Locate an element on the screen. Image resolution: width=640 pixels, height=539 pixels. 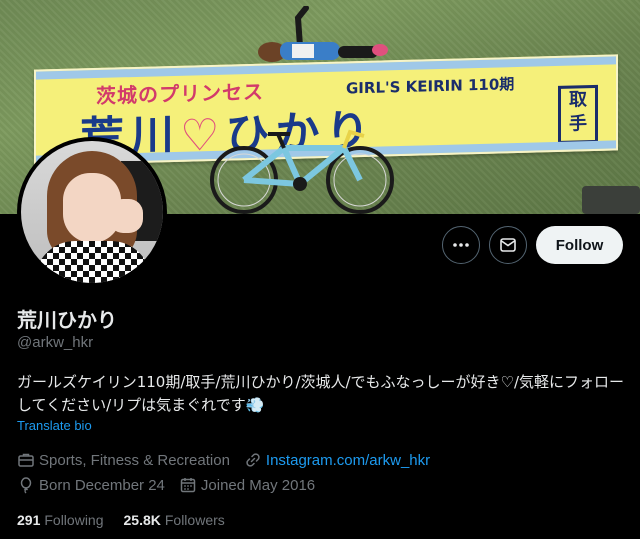
followers-label: Followers is located at coordinates (194, 520).